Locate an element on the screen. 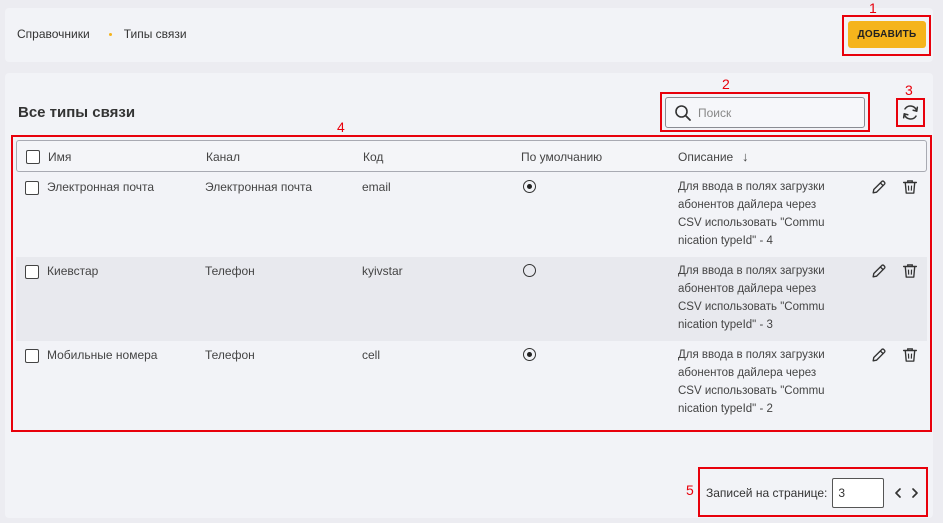 Image resolution: width=943 pixels, height=523 pixels. annotation-number: 3 is located at coordinates (909, 90).